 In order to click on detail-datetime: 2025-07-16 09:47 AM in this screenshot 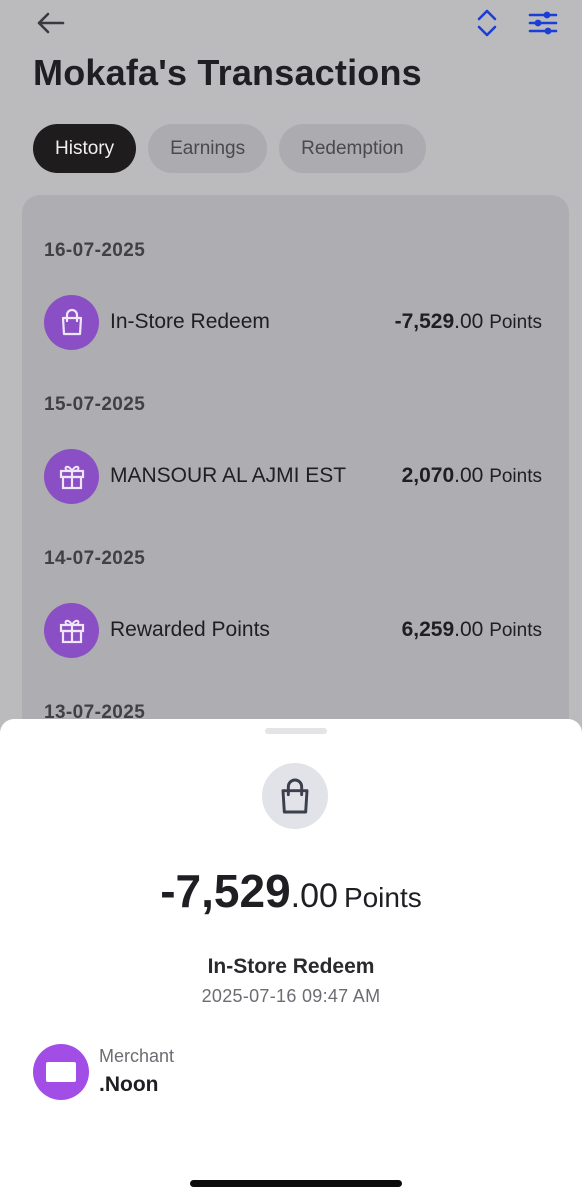, I will do `click(291, 996)`.